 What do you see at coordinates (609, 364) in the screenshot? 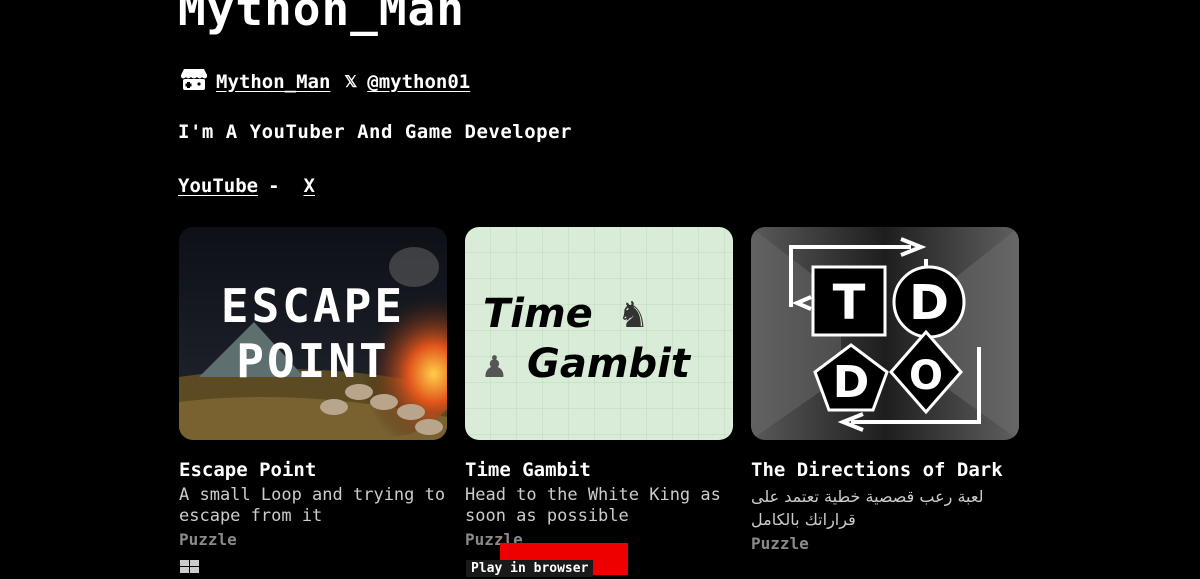
I see `thumb-title-line2: Gambit` at bounding box center [609, 364].